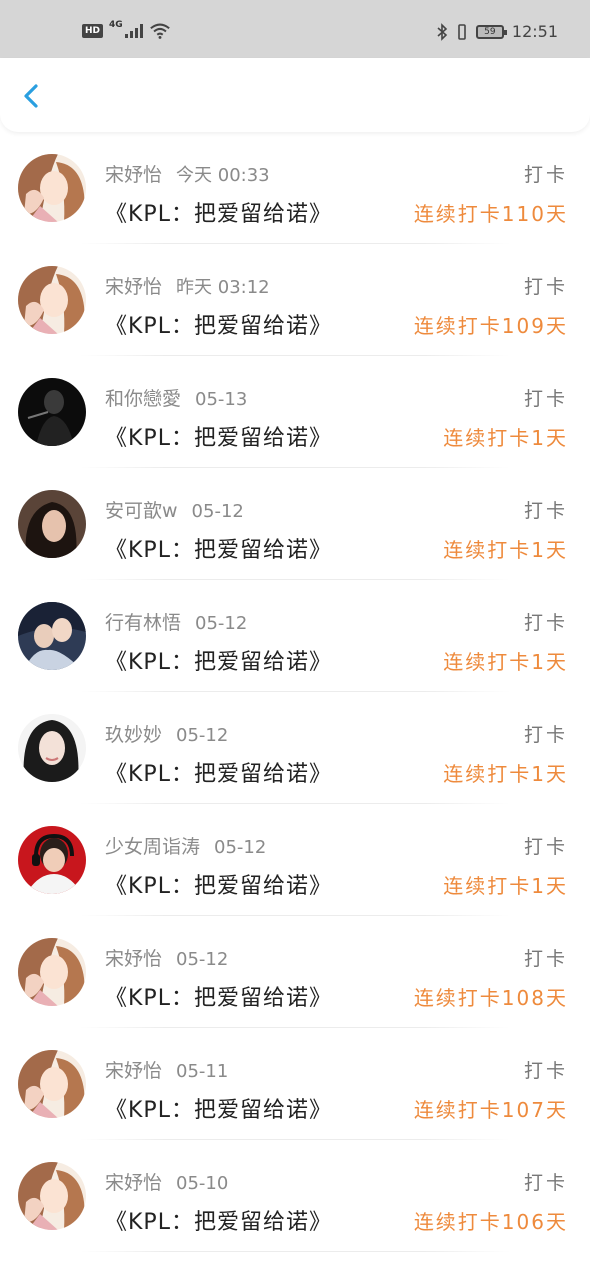  I want to click on list-item: 少女周诣涛 05-12 《KPL：把爱留给诺》 打卡 连续打卡1天, so click(295, 860).